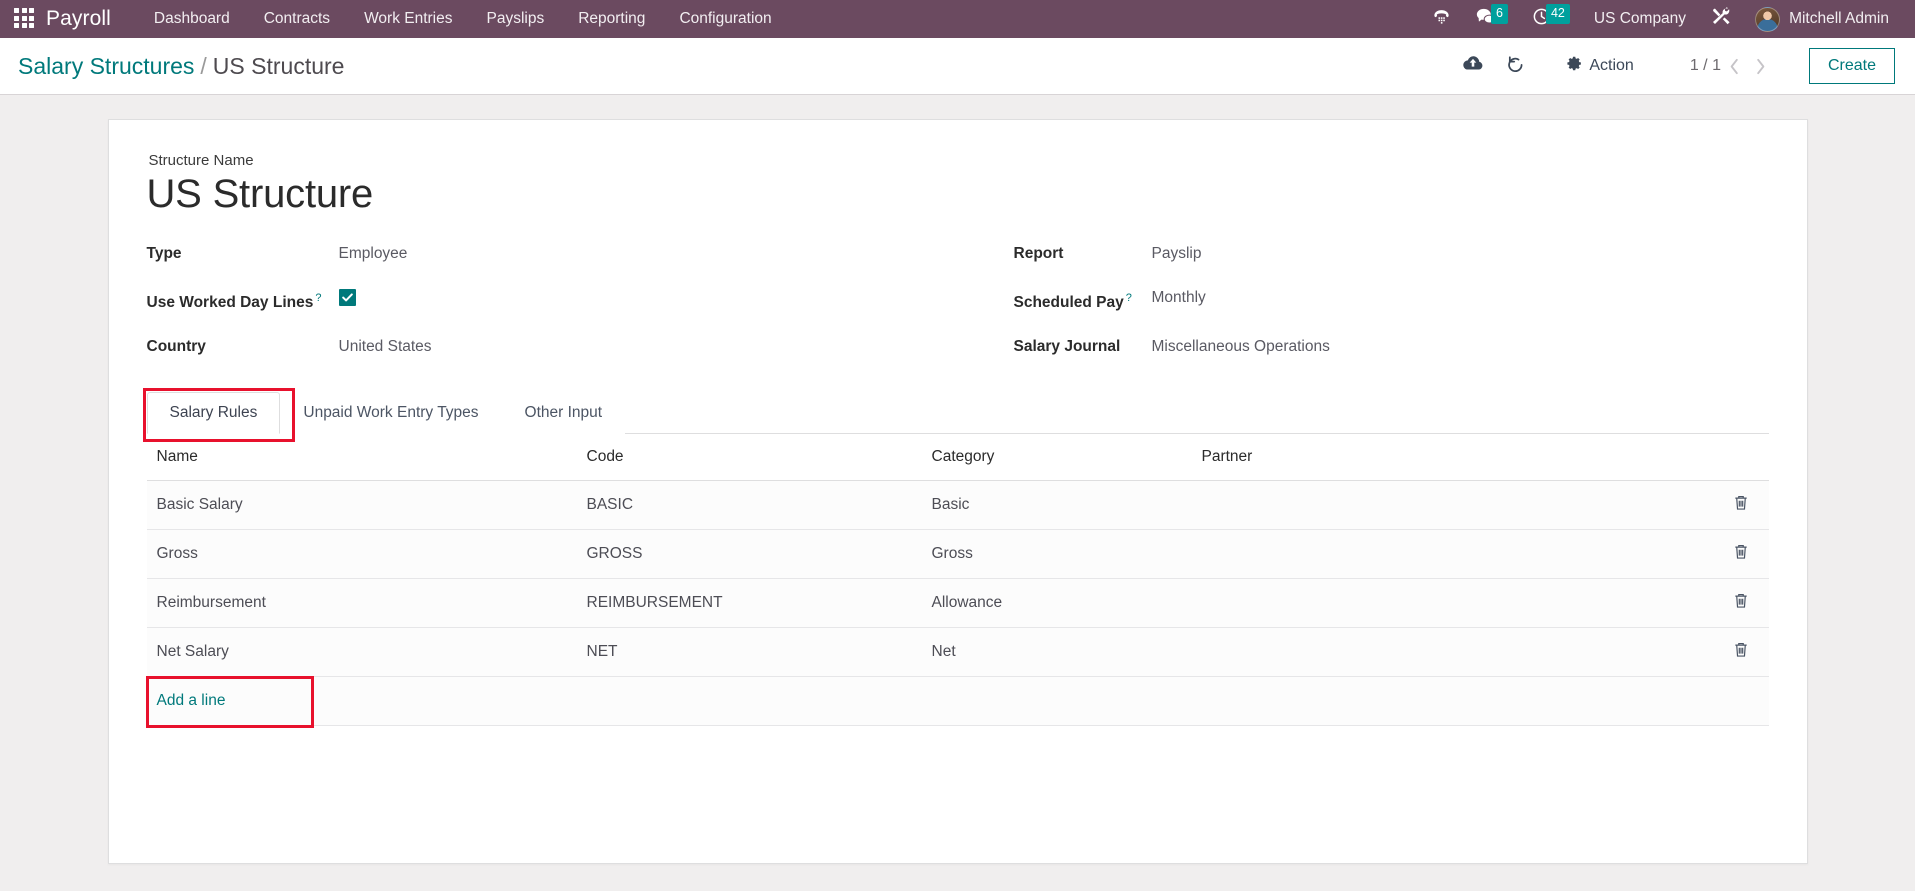 The image size is (1915, 891). Describe the element at coordinates (516, 19) in the screenshot. I see `menu-item-payslips: Payslips` at that location.